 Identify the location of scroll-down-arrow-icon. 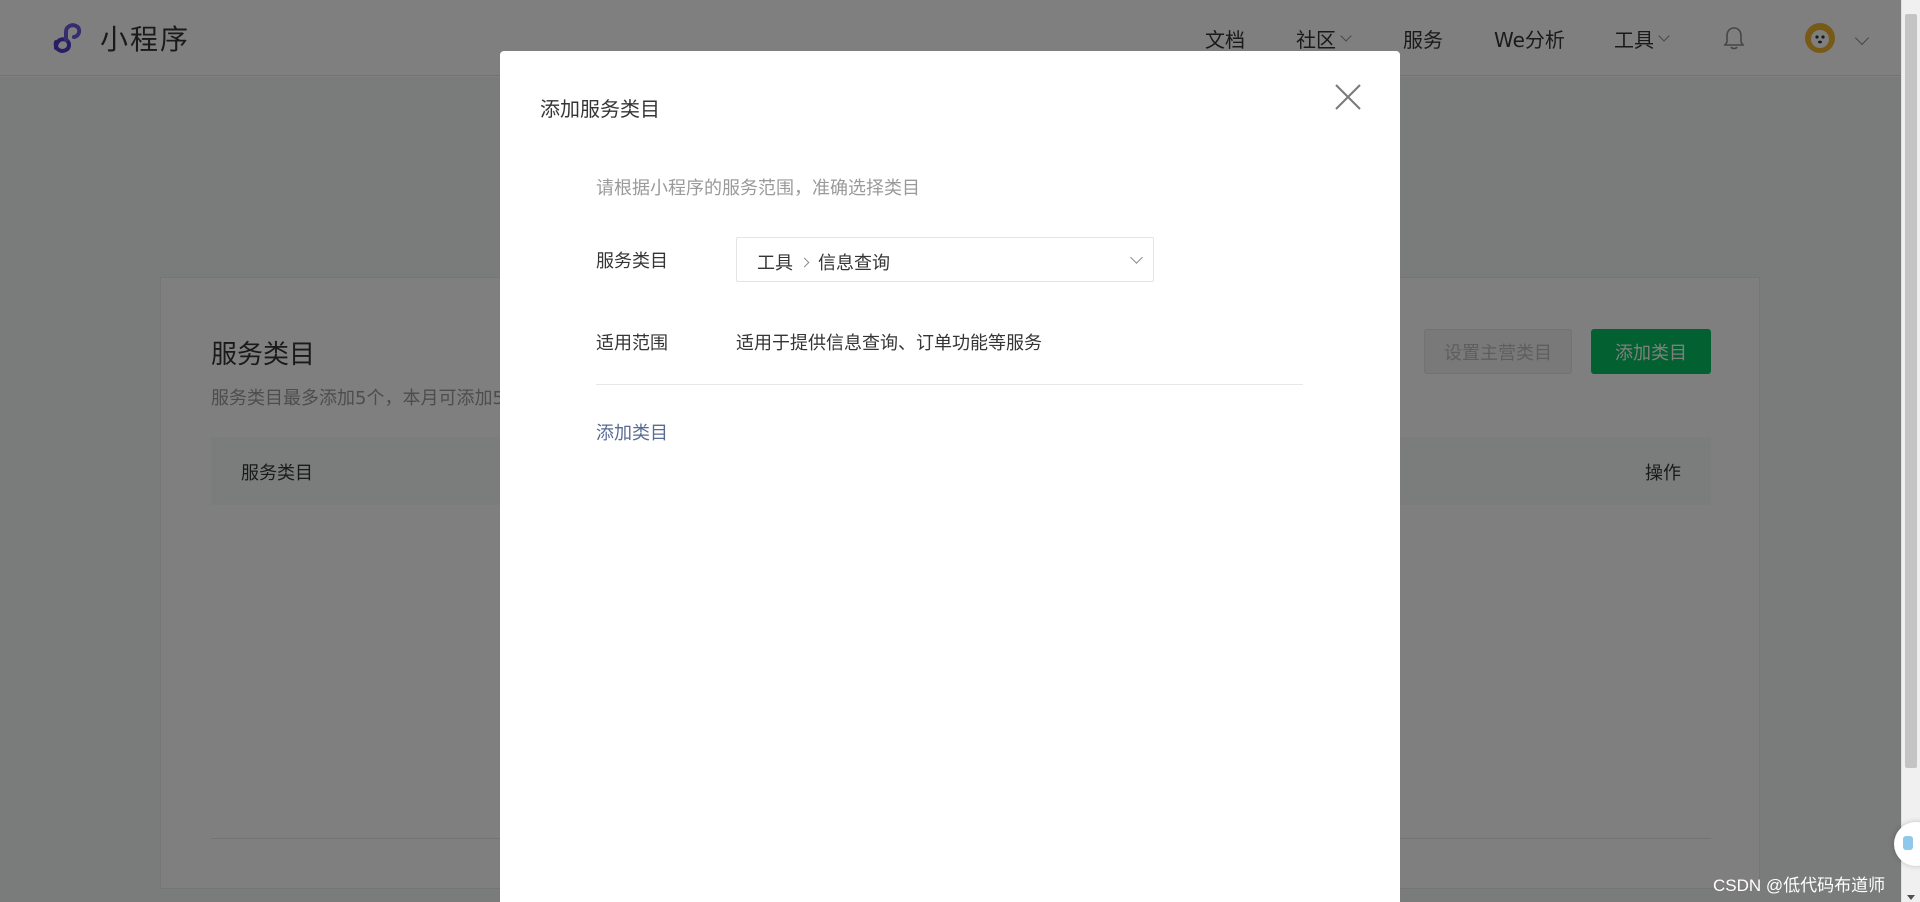
(1911, 897).